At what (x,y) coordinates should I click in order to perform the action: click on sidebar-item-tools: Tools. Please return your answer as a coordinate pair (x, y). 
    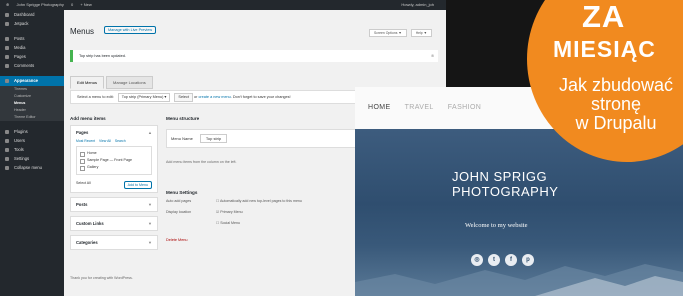
    Looking at the image, I should click on (32, 149).